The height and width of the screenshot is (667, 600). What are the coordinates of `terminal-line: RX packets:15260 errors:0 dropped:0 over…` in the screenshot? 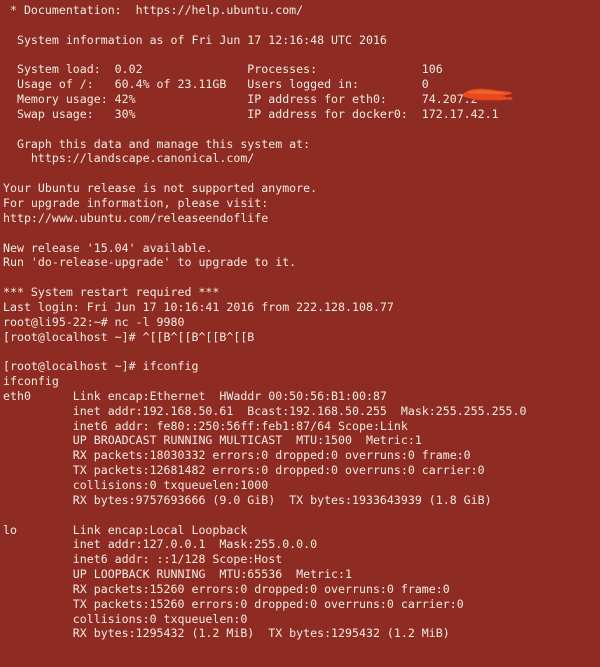 It's located at (226, 588).